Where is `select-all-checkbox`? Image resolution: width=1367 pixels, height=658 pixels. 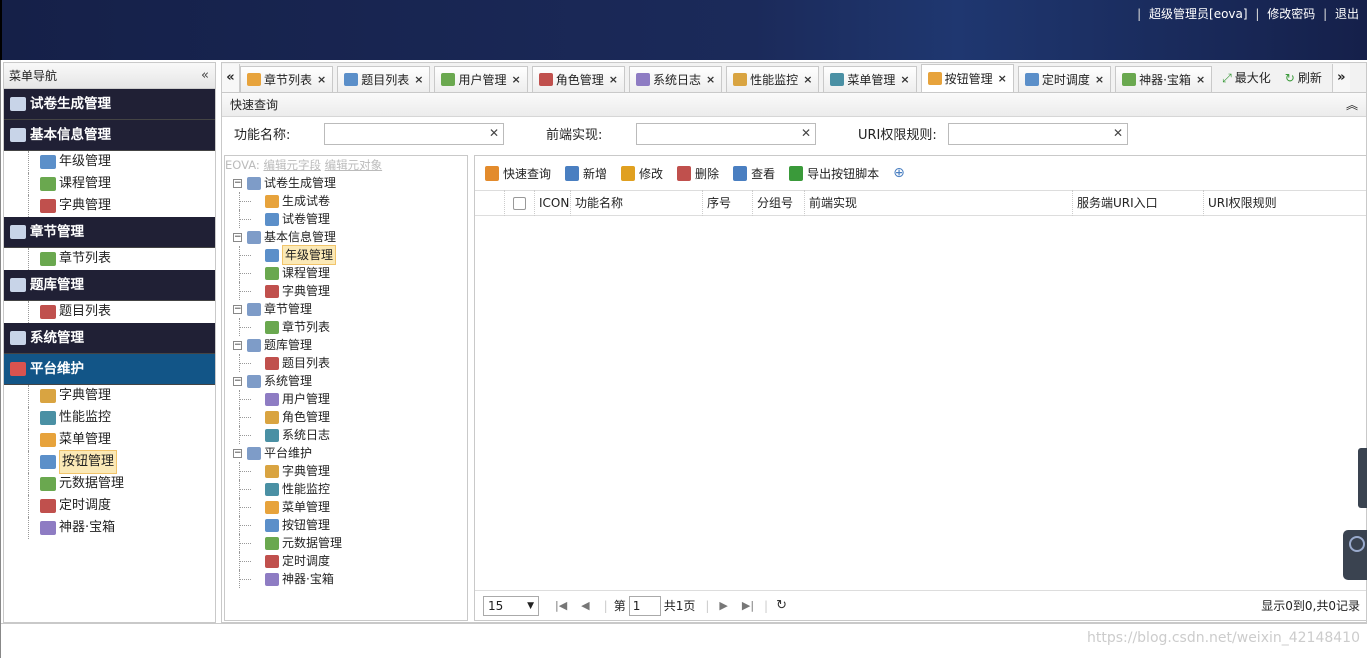
select-all-checkbox is located at coordinates (520, 203).